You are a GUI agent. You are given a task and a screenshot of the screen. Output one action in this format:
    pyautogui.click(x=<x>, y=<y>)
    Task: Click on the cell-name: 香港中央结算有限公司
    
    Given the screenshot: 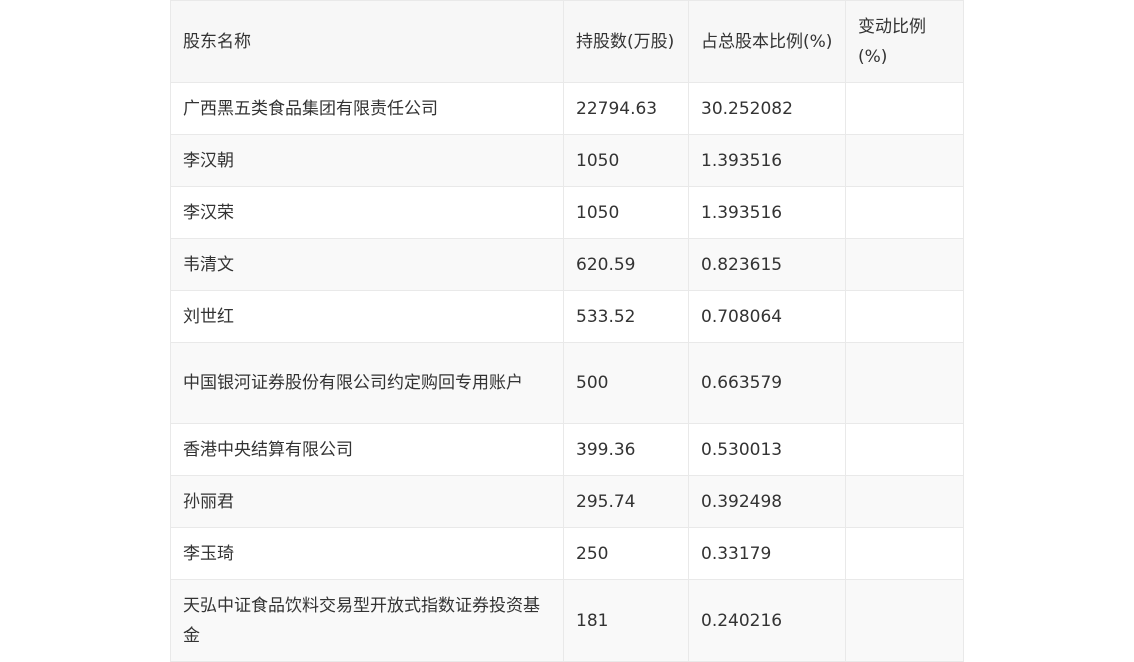 What is the action you would take?
    pyautogui.click(x=367, y=449)
    